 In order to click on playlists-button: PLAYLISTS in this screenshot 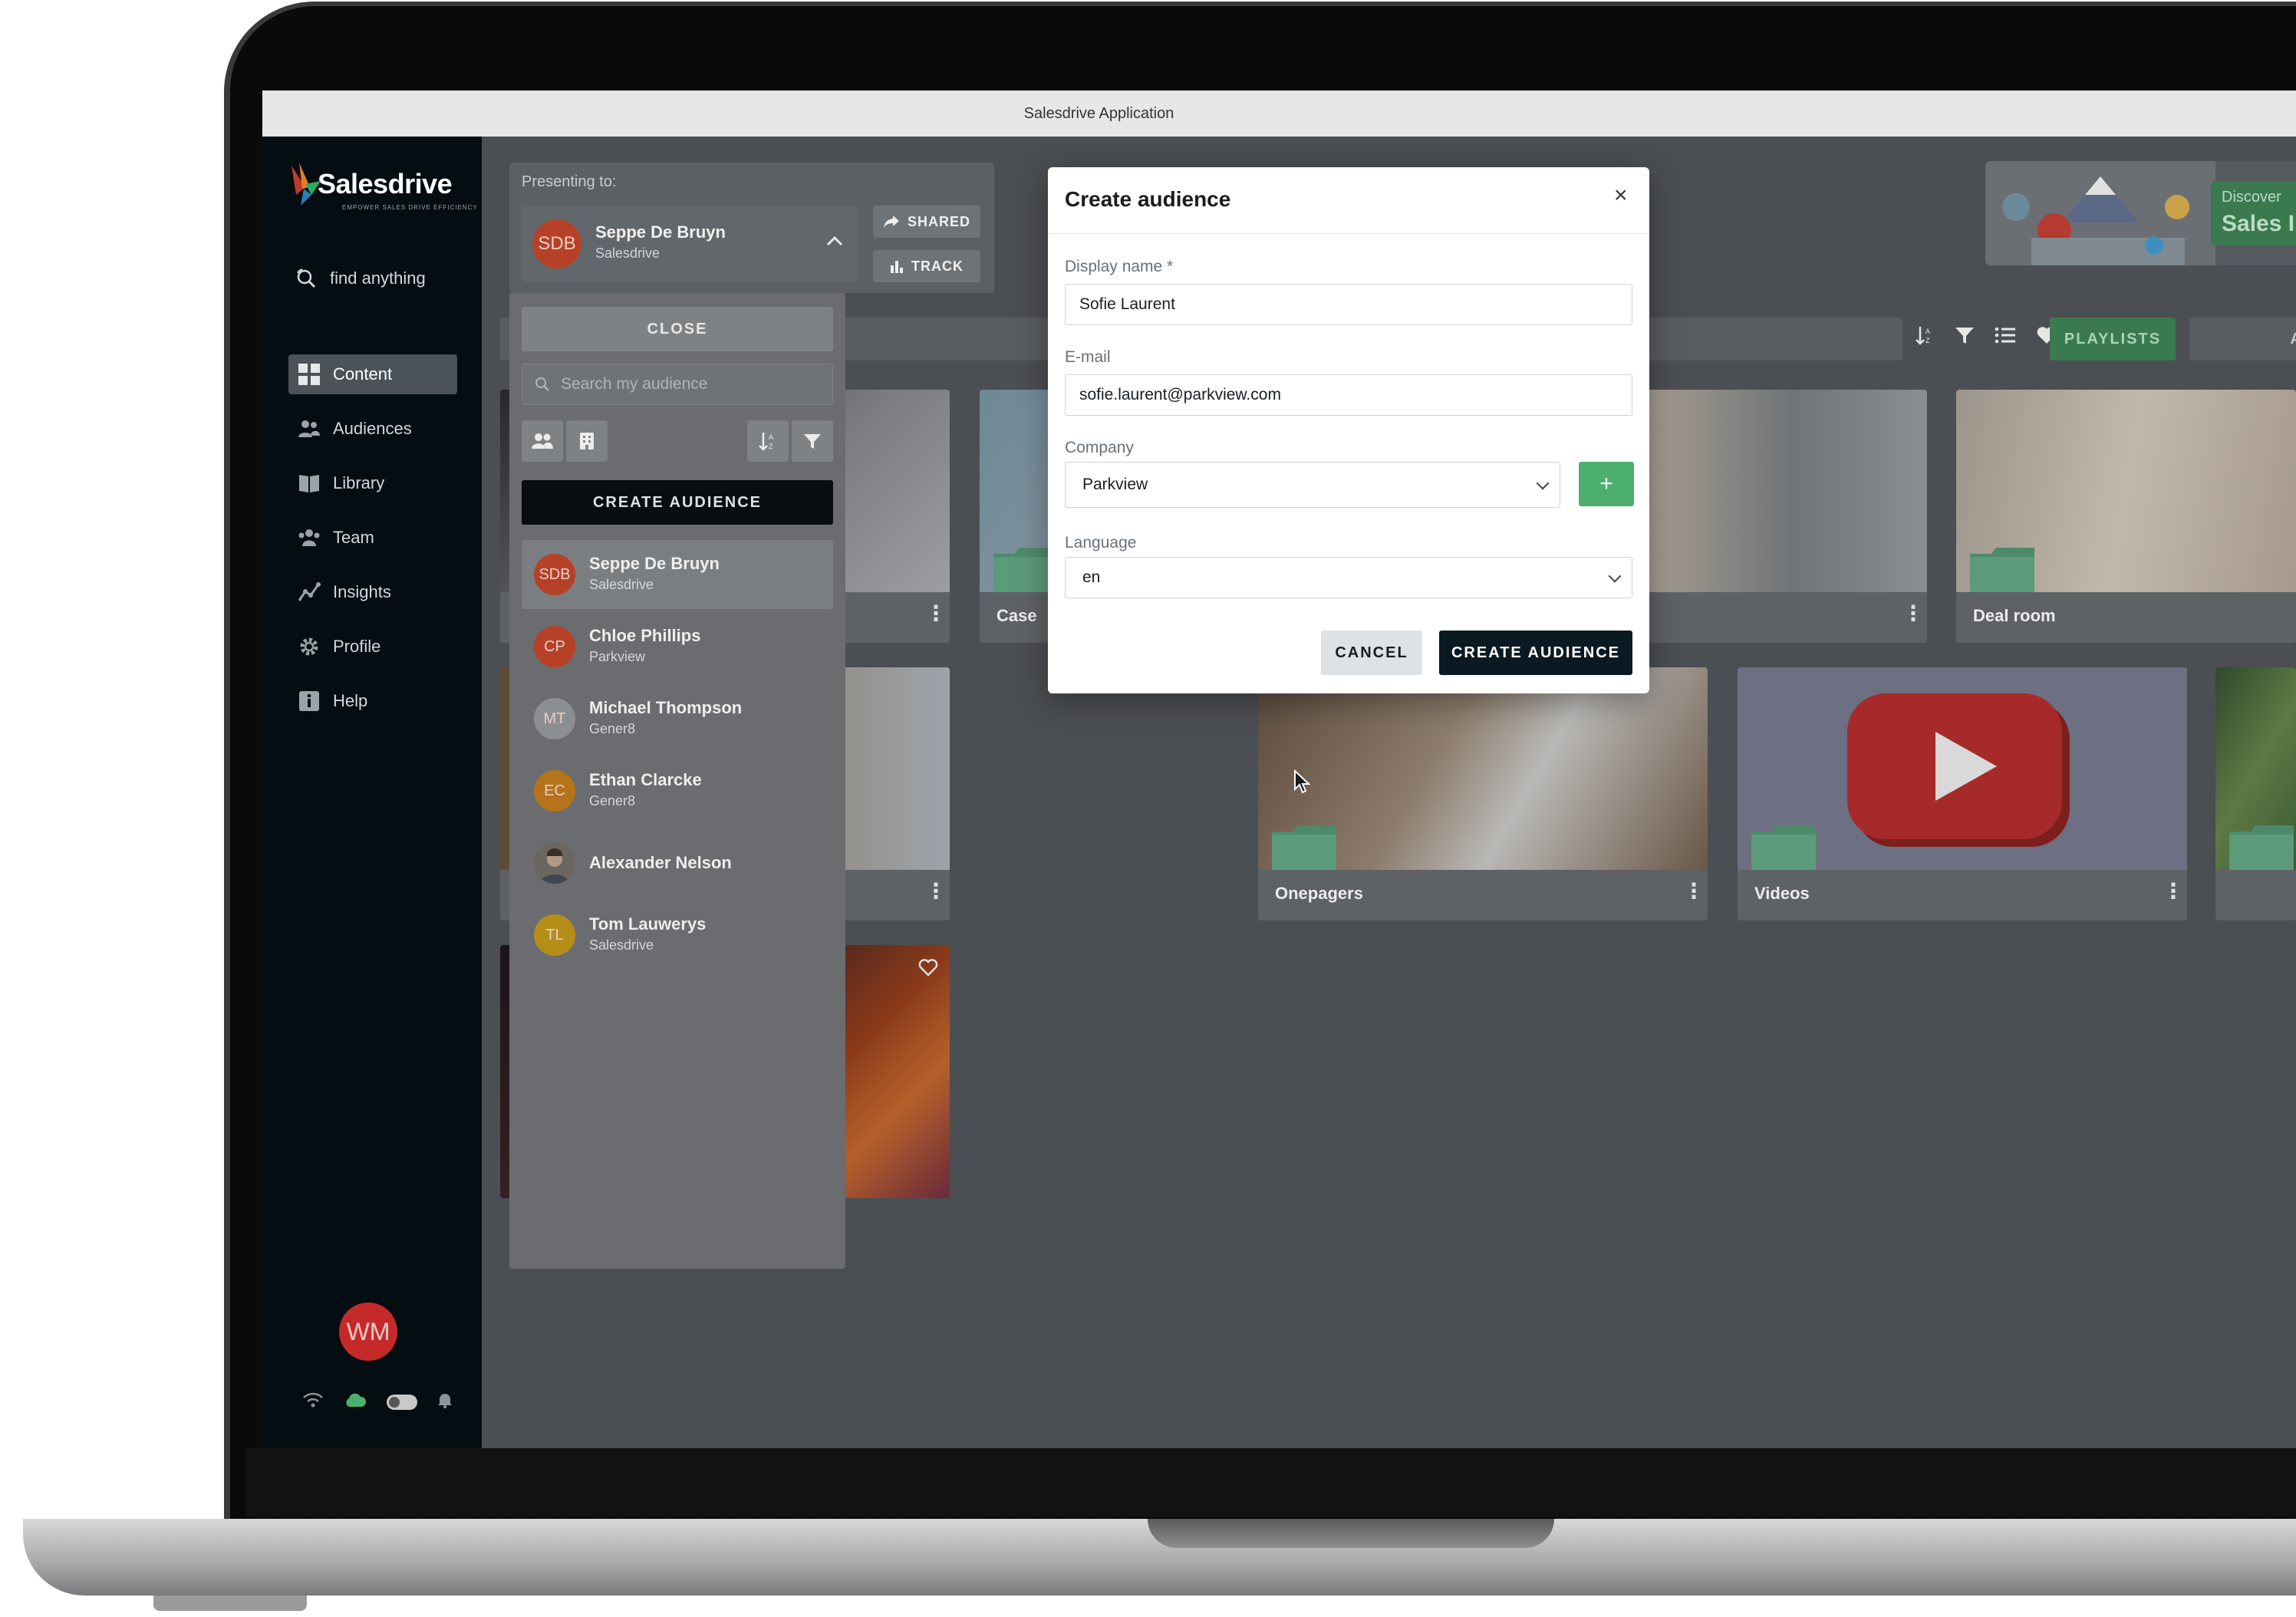, I will do `click(2113, 339)`.